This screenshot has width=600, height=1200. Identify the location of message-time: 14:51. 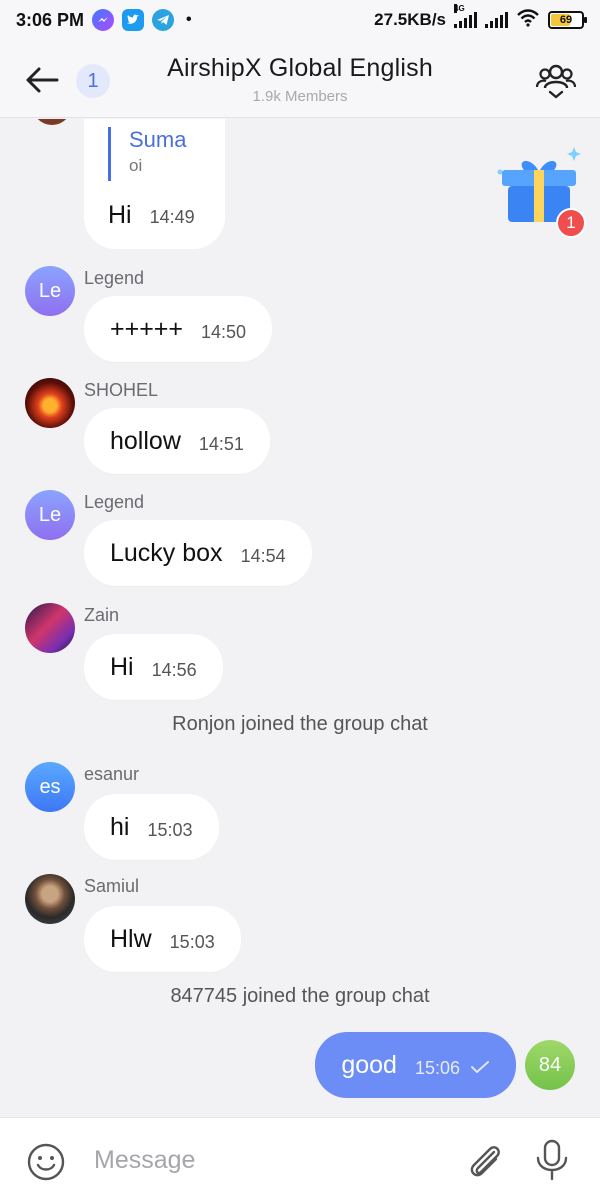
(221, 443).